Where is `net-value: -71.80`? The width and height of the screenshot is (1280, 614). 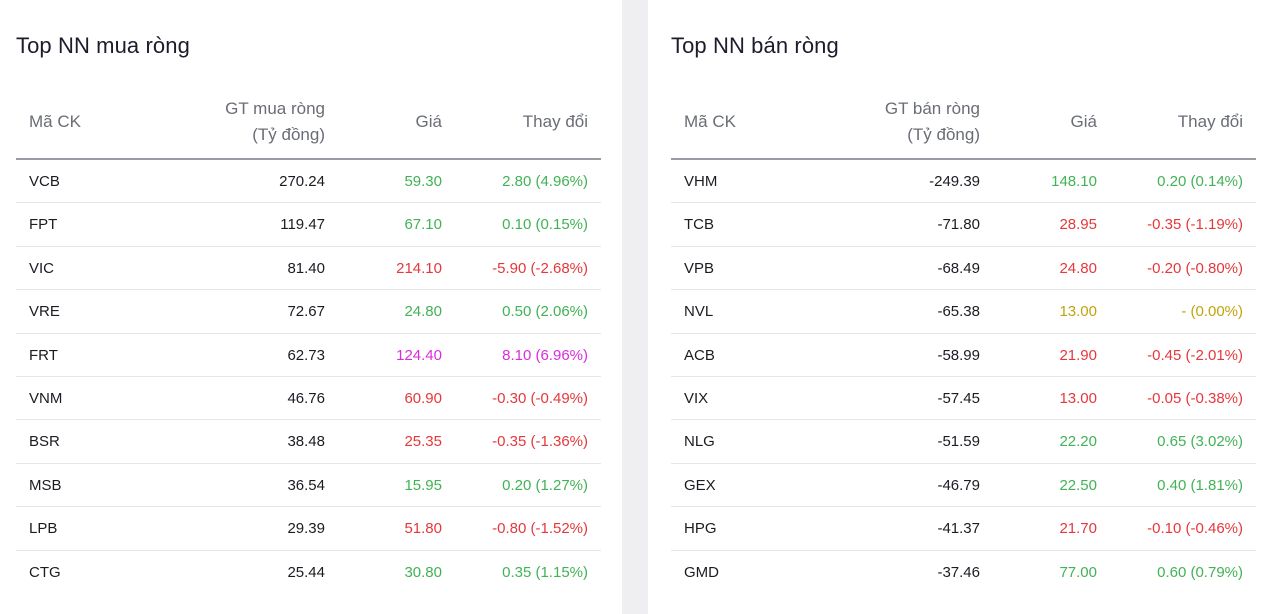 net-value: -71.80 is located at coordinates (958, 225).